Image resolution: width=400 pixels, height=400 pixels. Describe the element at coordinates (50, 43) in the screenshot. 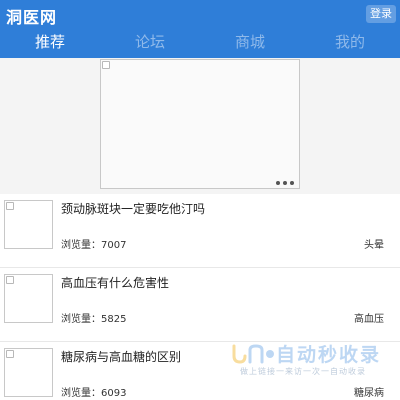

I see `tab-recommend: 推荐` at that location.